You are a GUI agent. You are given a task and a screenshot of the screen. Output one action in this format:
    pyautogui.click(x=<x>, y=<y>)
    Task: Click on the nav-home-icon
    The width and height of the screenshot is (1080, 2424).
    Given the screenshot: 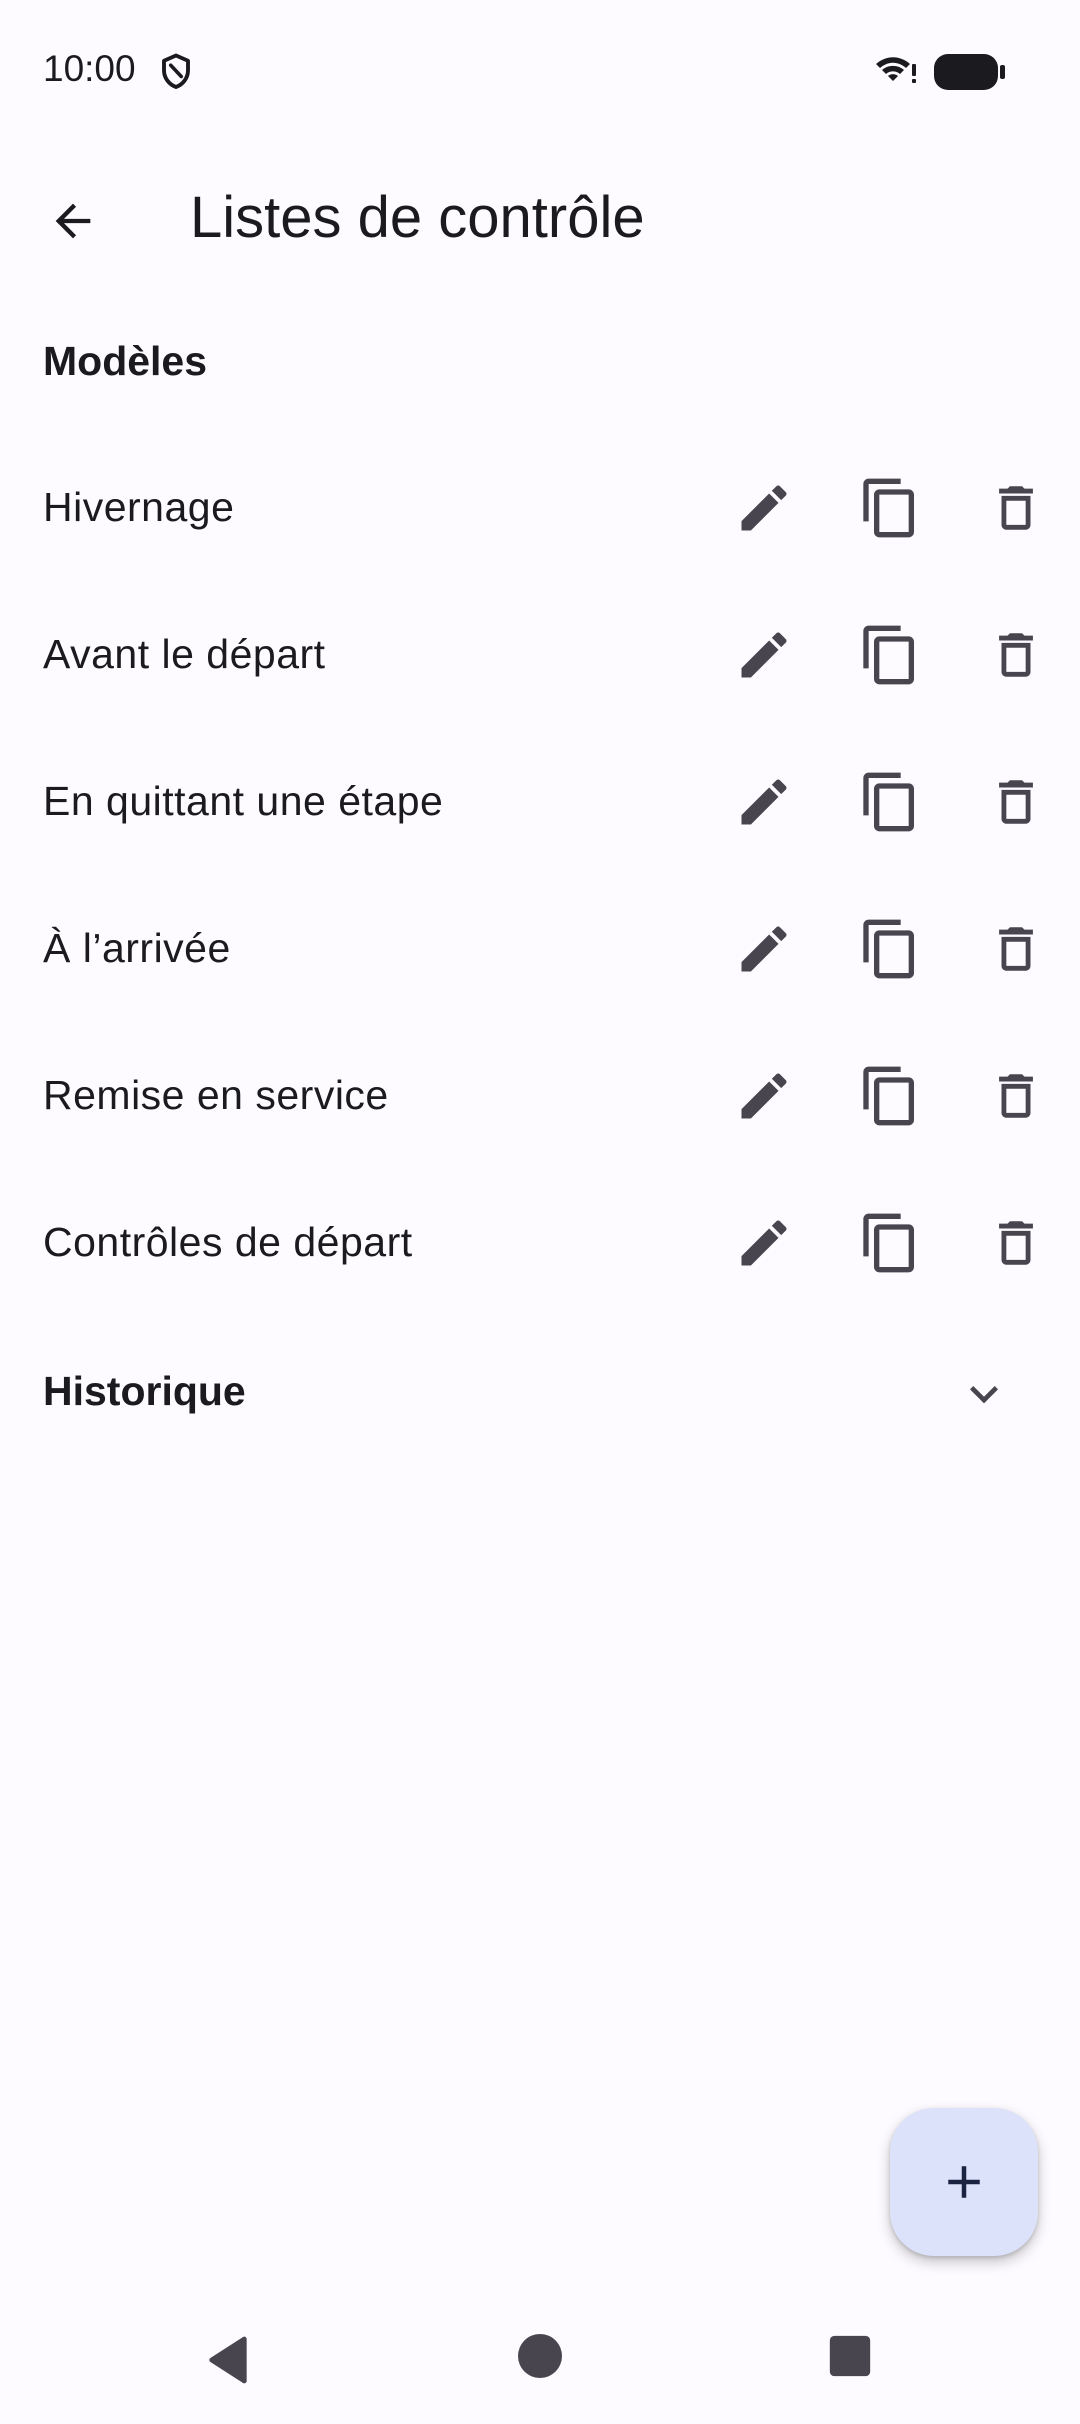 What is the action you would take?
    pyautogui.click(x=540, y=2356)
    